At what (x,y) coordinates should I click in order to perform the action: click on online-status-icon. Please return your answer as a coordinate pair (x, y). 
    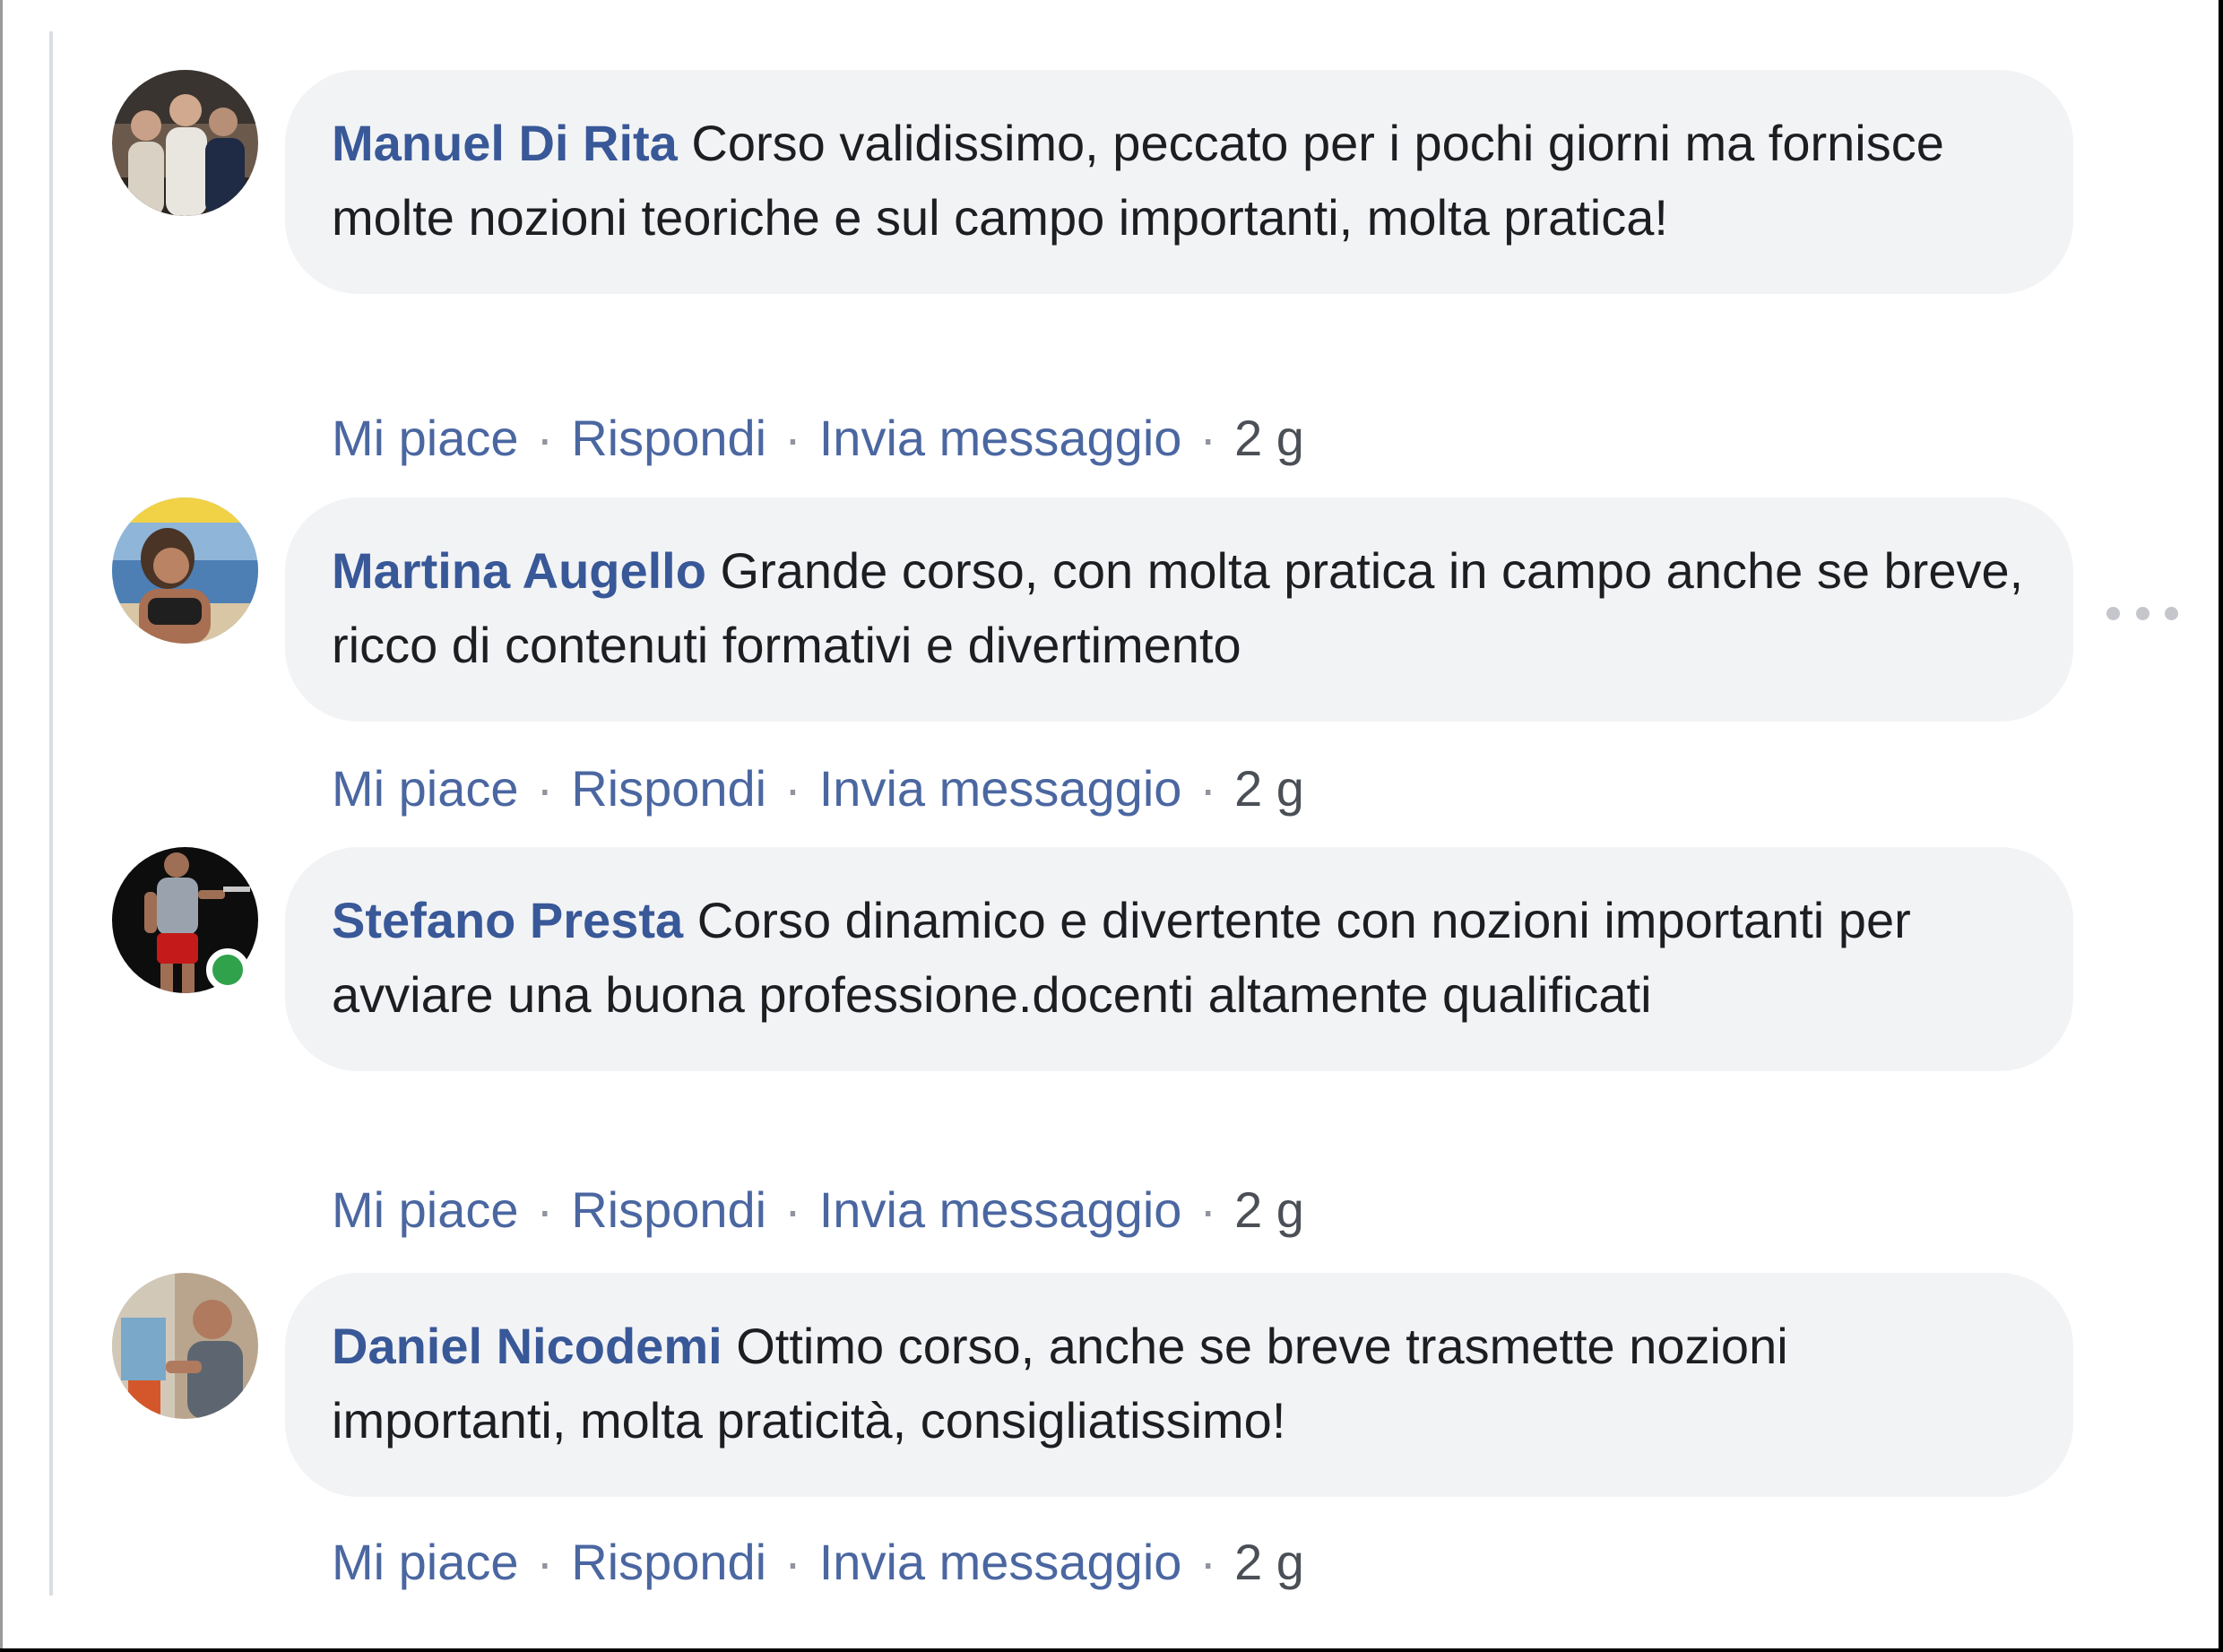
    Looking at the image, I should click on (228, 969).